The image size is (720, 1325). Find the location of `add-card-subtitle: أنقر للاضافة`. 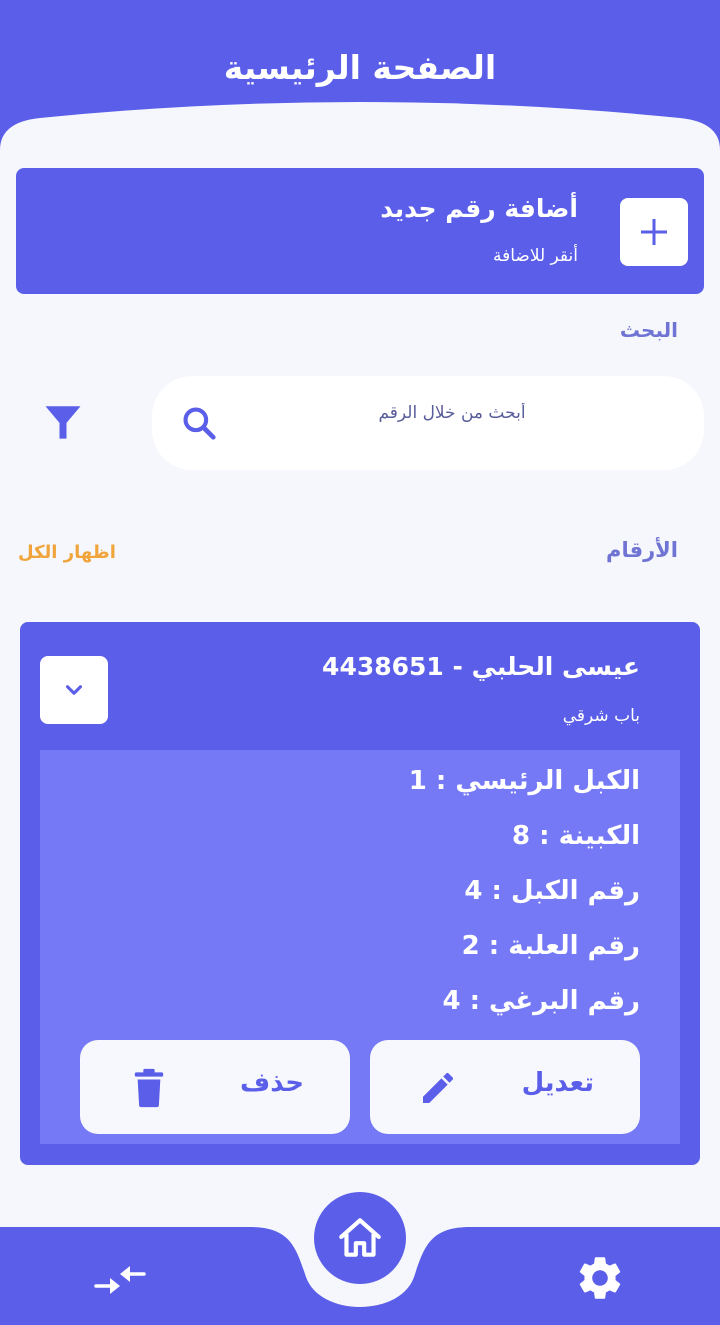

add-card-subtitle: أنقر للاضافة is located at coordinates (535, 256).